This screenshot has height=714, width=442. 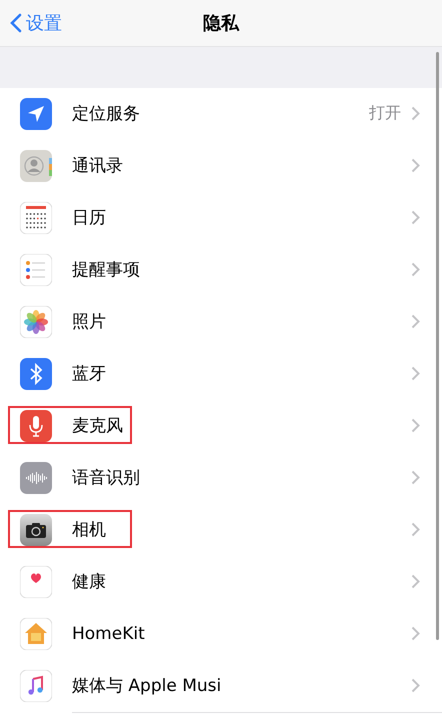 I want to click on heart-icon, so click(x=36, y=582).